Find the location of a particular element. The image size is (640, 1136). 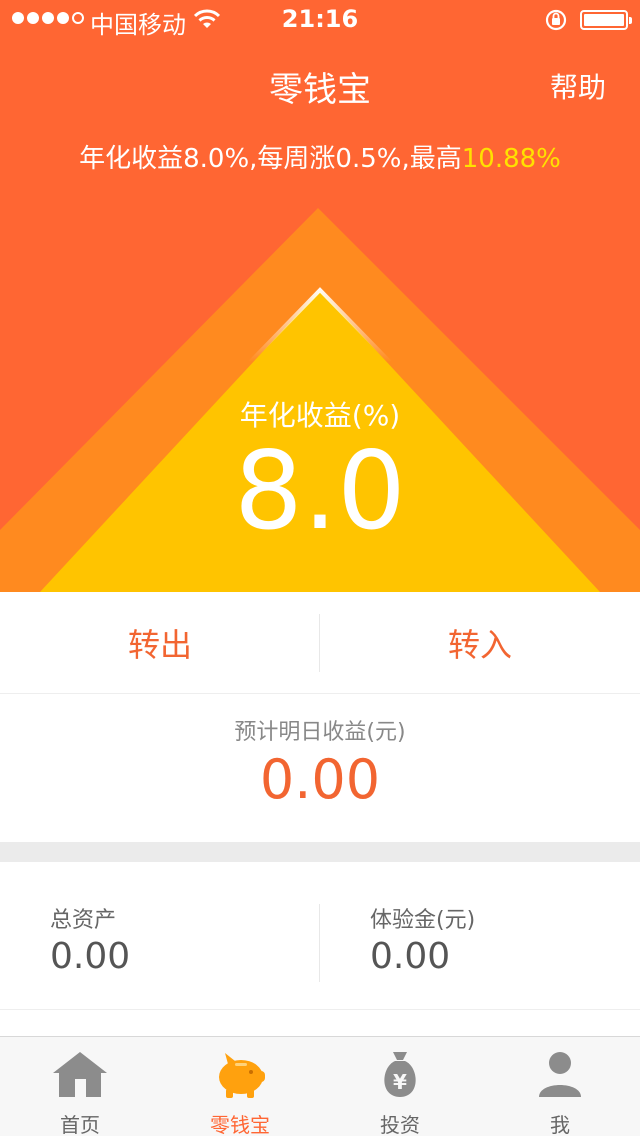

money-bag-icon: ¥ is located at coordinates (400, 1076).